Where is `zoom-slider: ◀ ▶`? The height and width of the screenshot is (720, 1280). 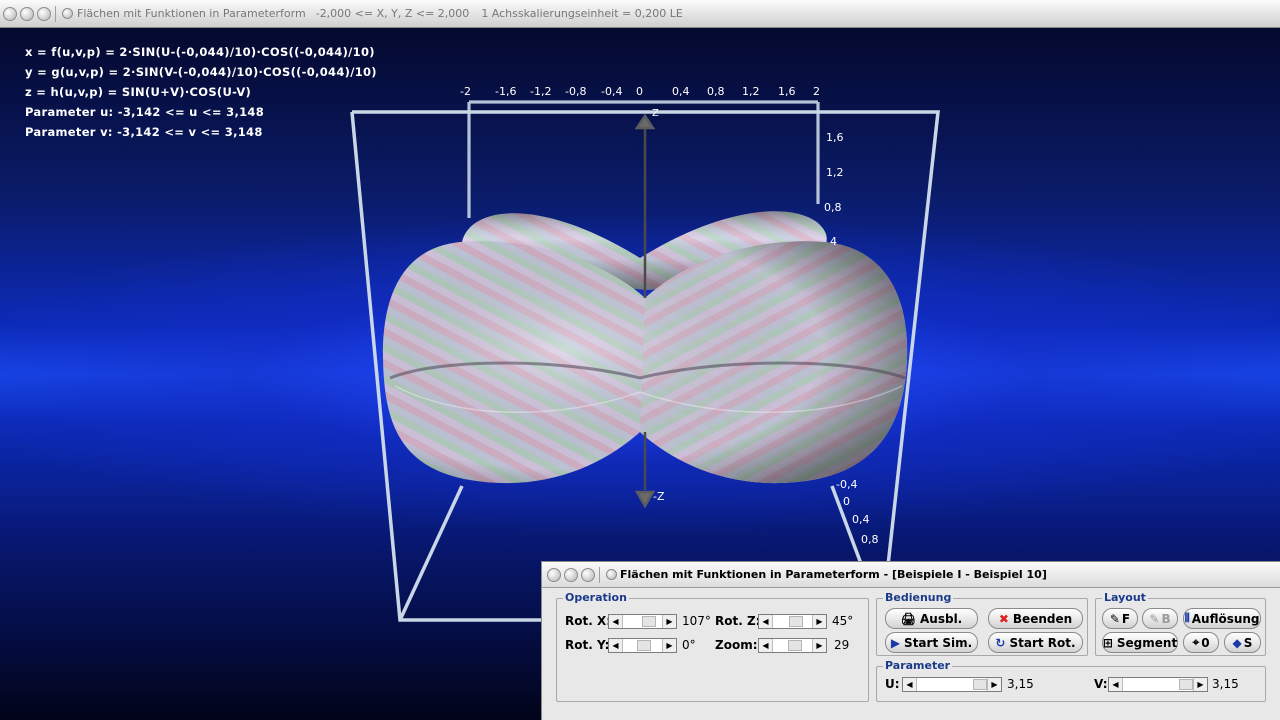
zoom-slider: ◀ ▶ is located at coordinates (792, 645).